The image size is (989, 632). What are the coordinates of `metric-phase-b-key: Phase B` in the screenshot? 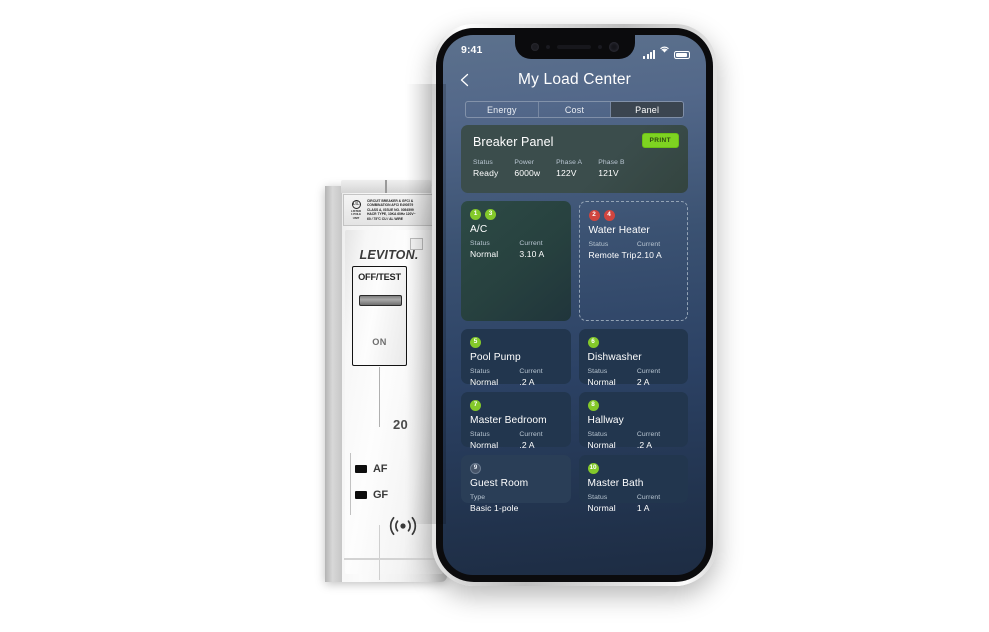 It's located at (611, 162).